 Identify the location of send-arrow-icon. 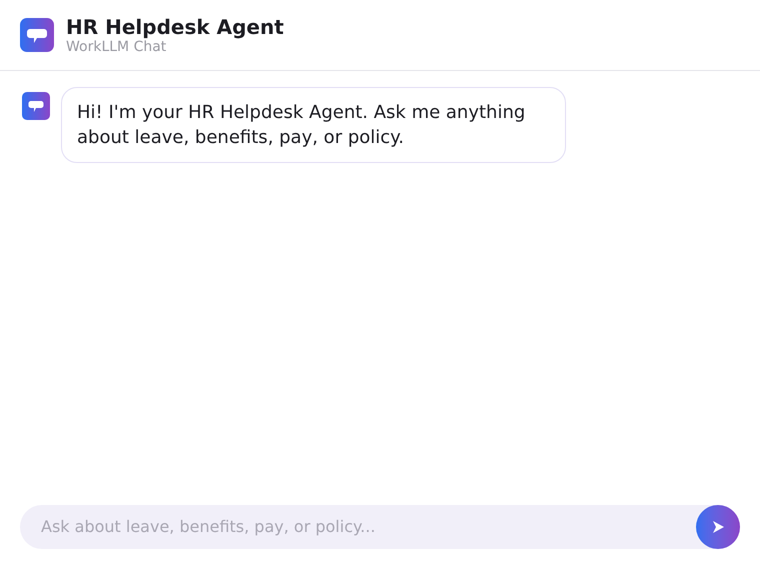
(718, 527).